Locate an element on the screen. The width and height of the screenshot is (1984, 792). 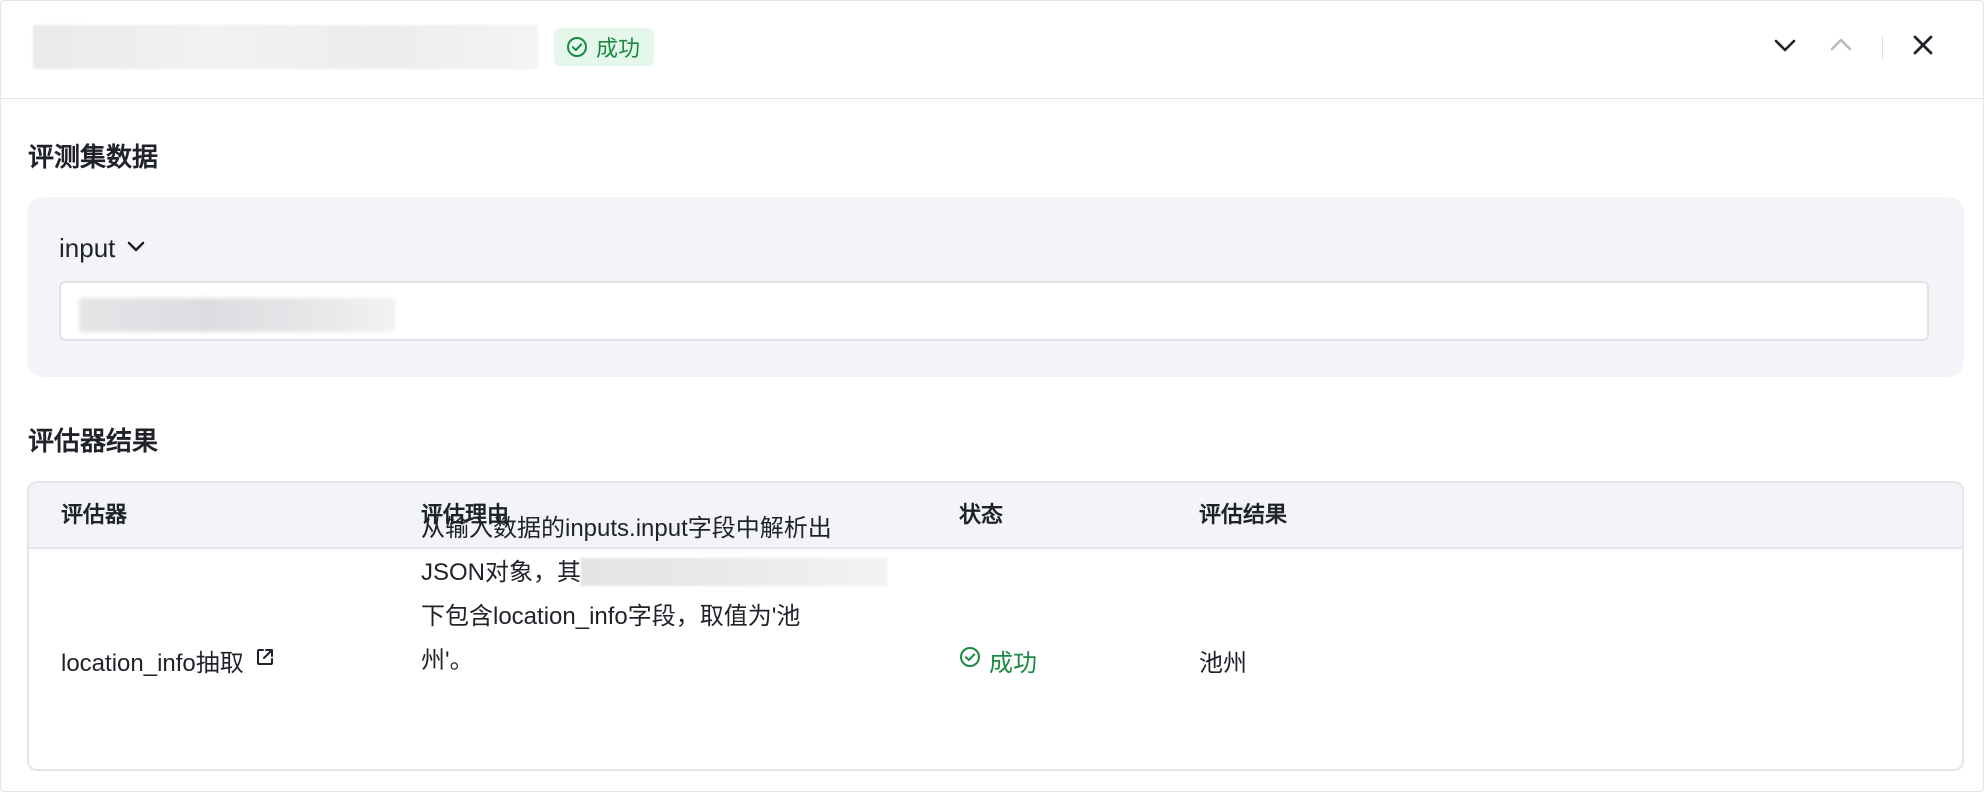
evaluator-cell: location_info抽取 is located at coordinates (168, 660).